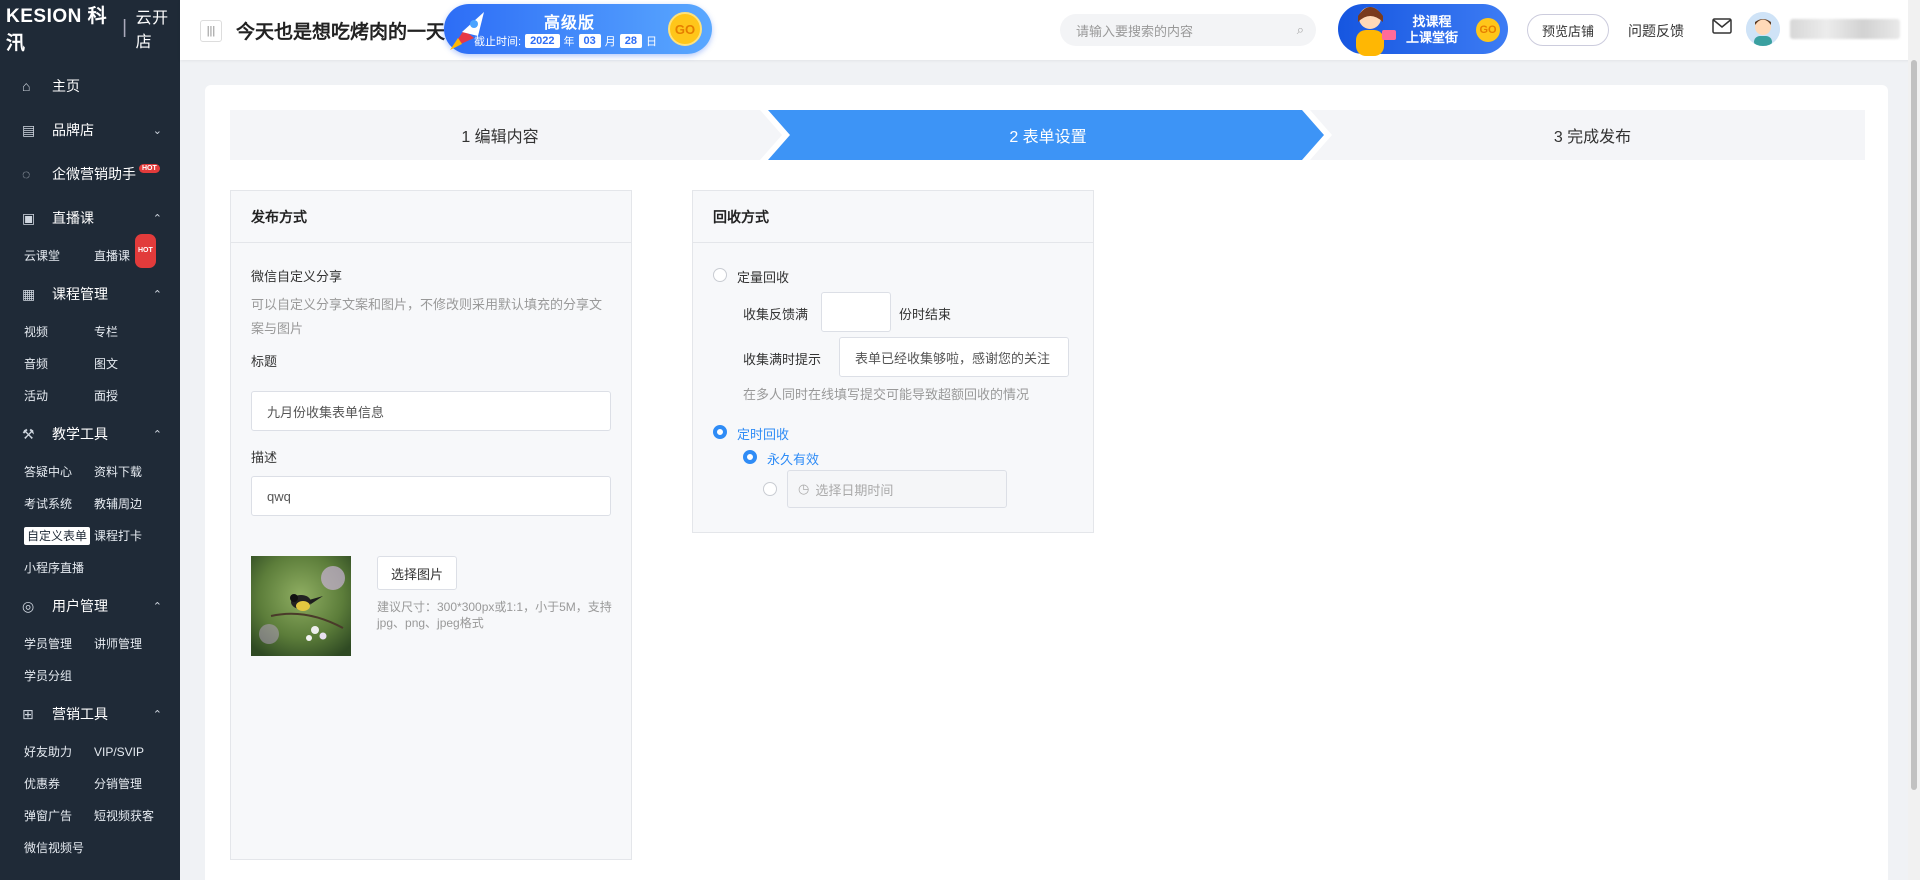  I want to click on sidebar-sub-exam: 考试系统, so click(59, 504).